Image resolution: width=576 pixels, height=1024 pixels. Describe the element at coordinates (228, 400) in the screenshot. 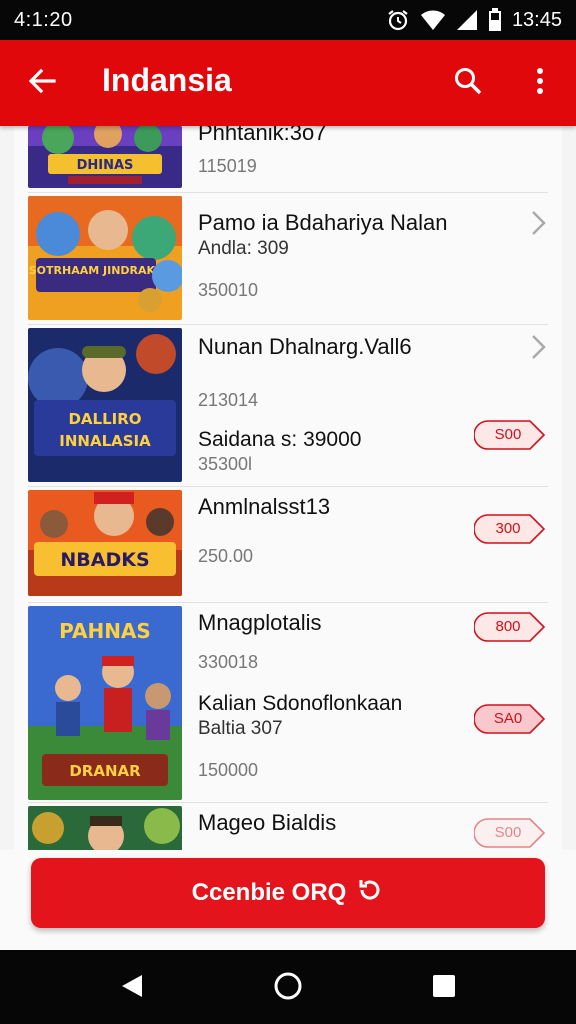

I see `item-number: 213014` at that location.